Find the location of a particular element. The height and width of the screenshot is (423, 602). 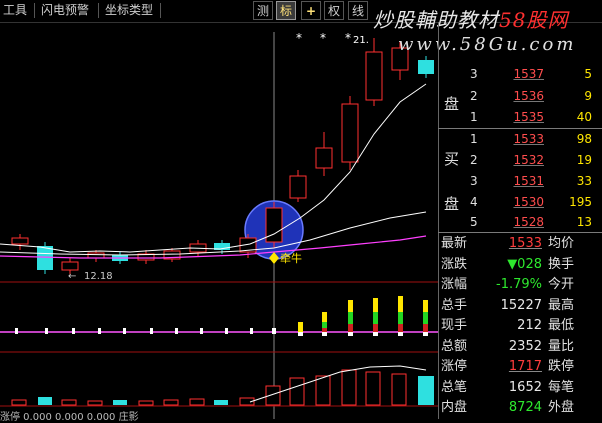

tab-mark: 标 is located at coordinates (286, 10).